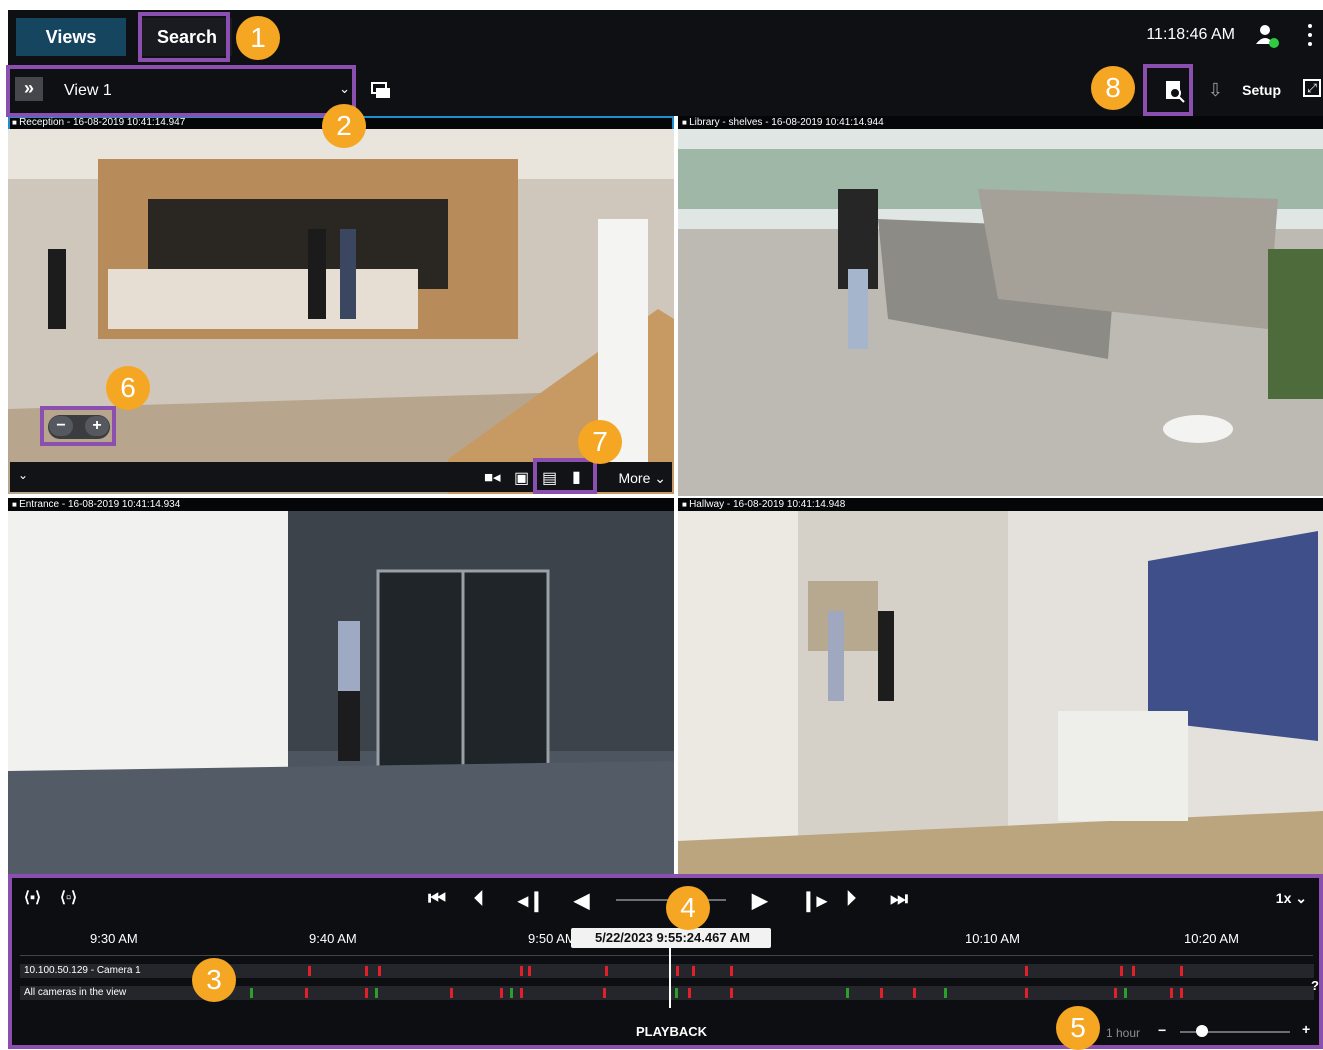 The height and width of the screenshot is (1050, 1323). I want to click on tick-label: 9:50 AM, so click(552, 938).